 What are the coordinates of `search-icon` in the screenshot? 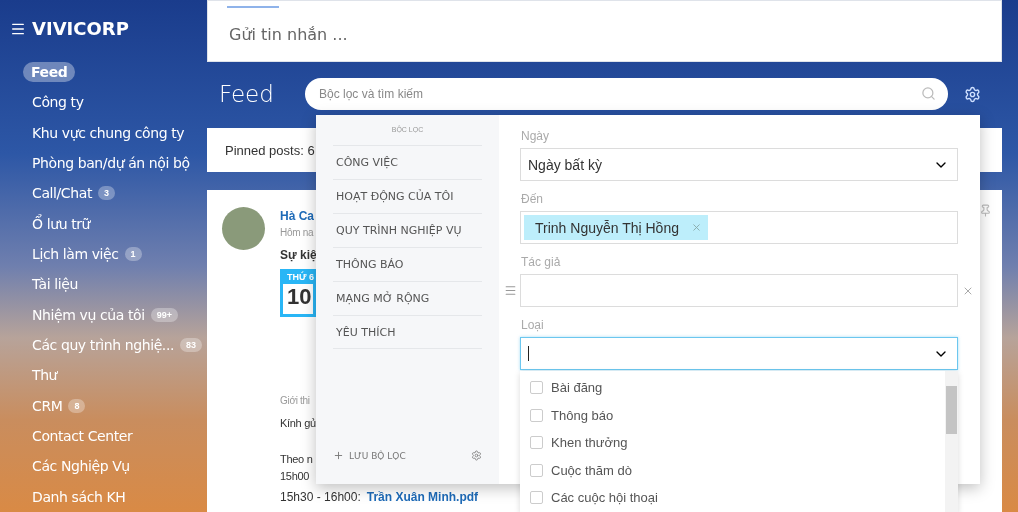 It's located at (928, 93).